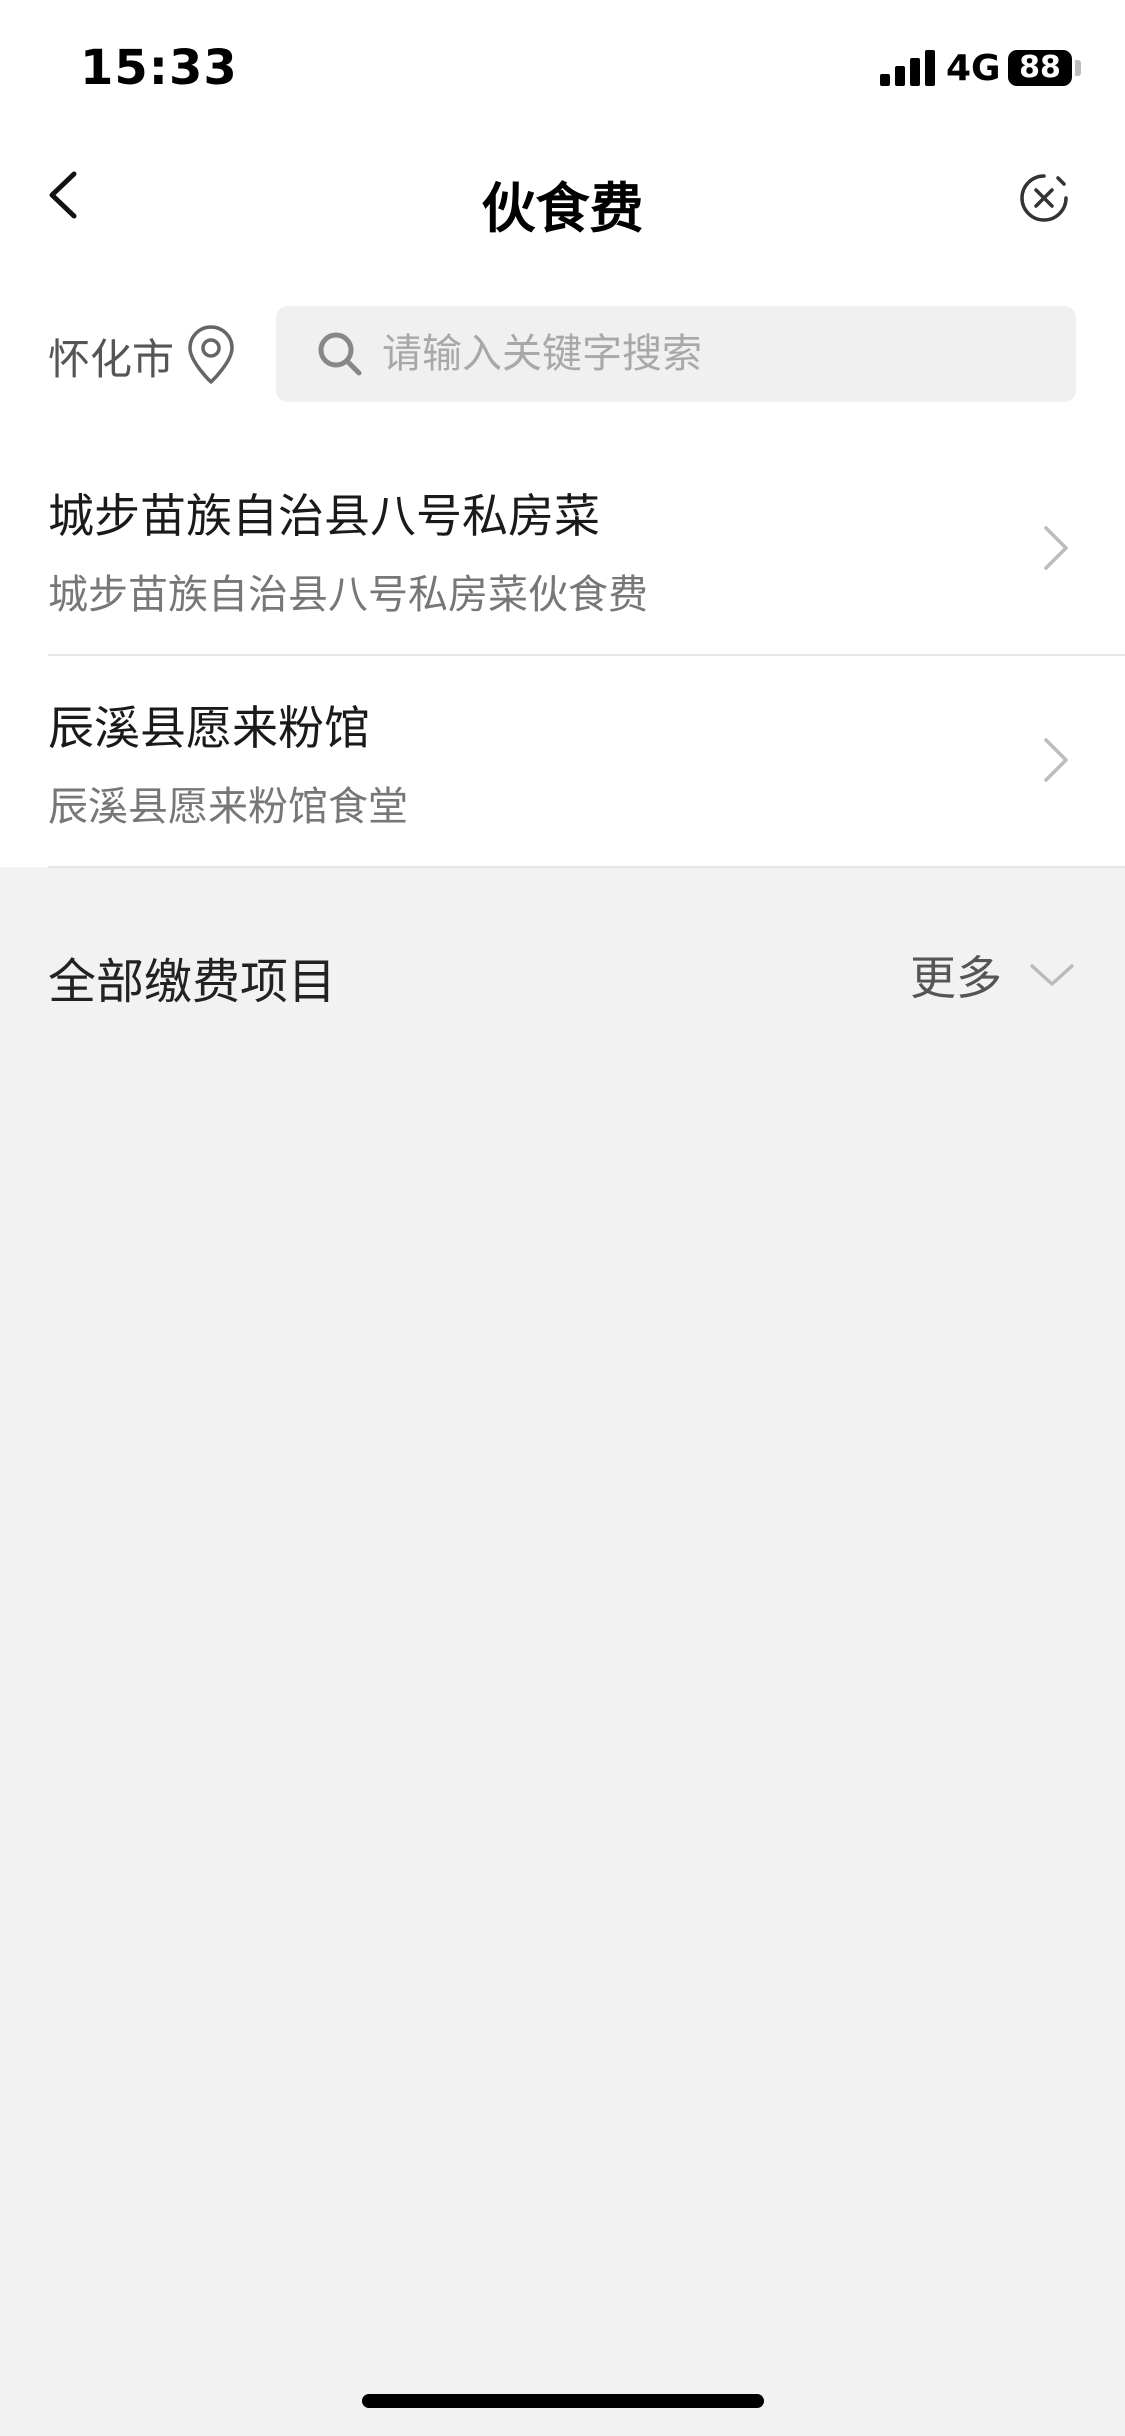  I want to click on more-label: 更多, so click(956, 978).